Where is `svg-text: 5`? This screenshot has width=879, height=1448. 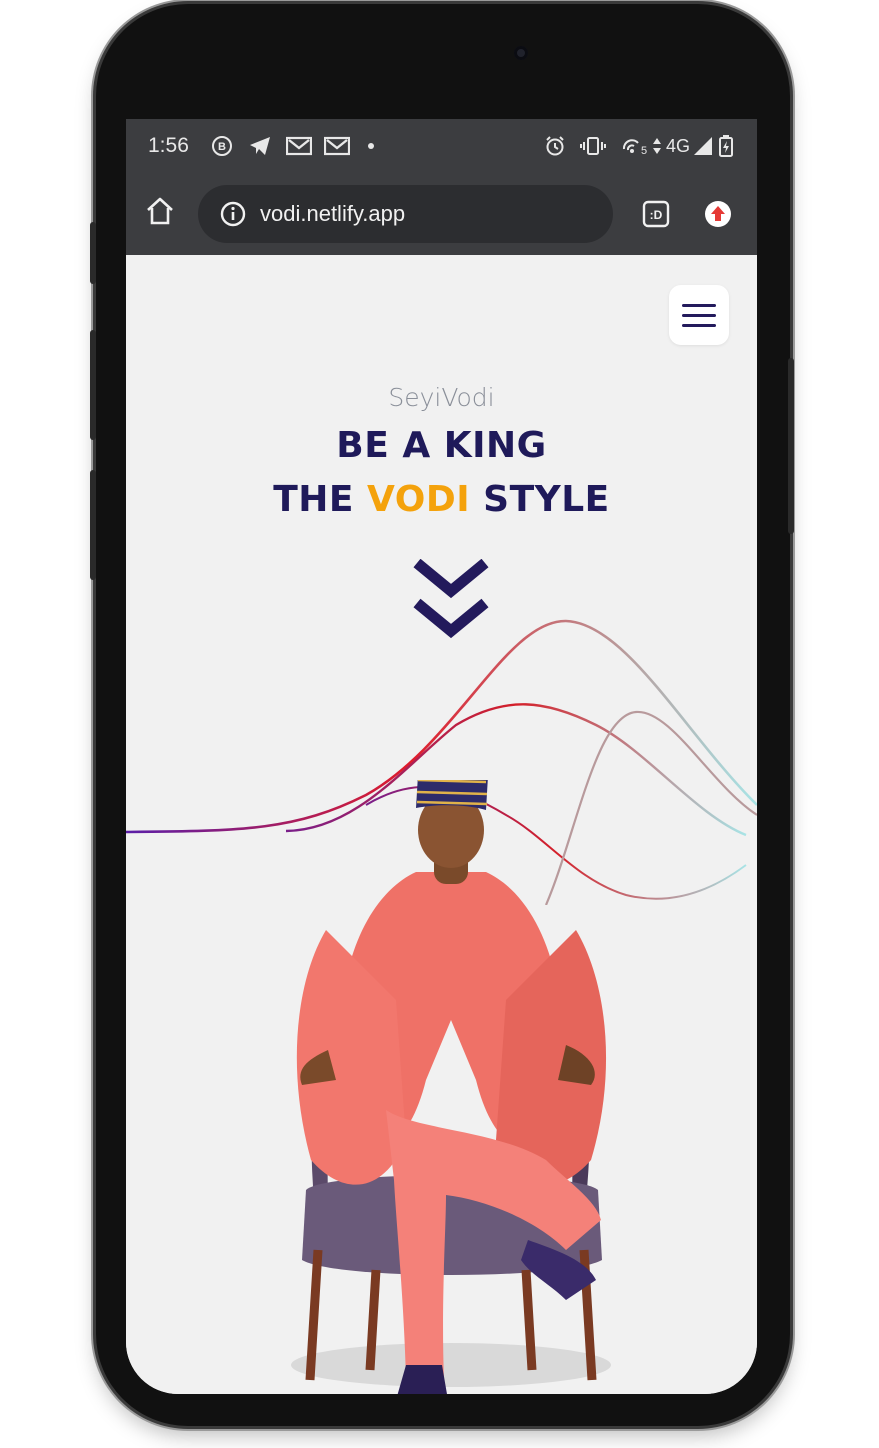 svg-text: 5 is located at coordinates (644, 151).